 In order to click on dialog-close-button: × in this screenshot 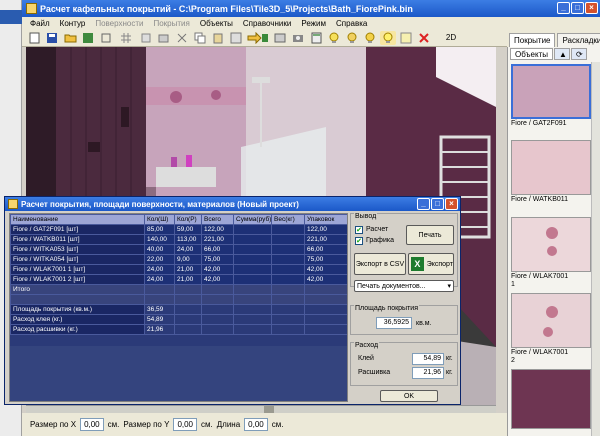, I will do `click(451, 204)`.